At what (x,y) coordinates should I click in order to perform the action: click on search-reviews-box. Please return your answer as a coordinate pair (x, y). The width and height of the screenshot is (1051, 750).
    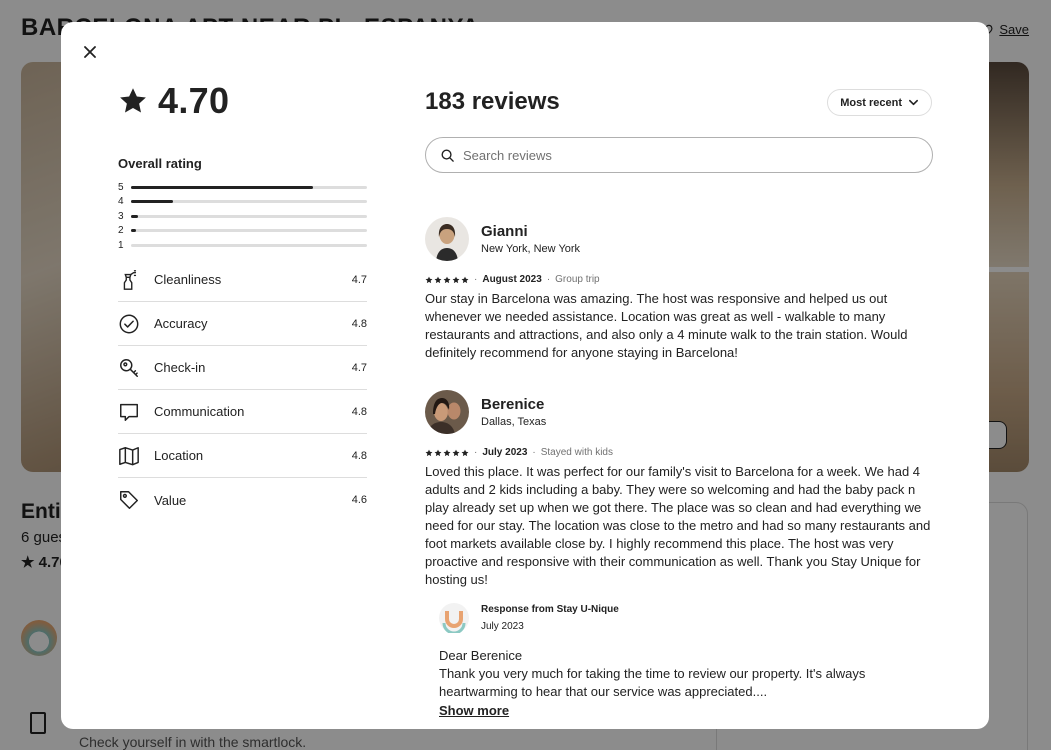
    Looking at the image, I should click on (679, 155).